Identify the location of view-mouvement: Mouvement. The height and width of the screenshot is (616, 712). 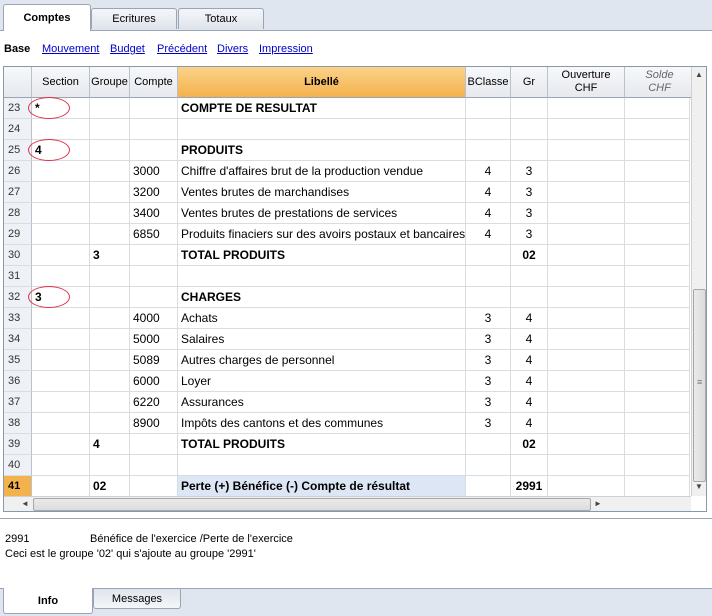
(70, 49).